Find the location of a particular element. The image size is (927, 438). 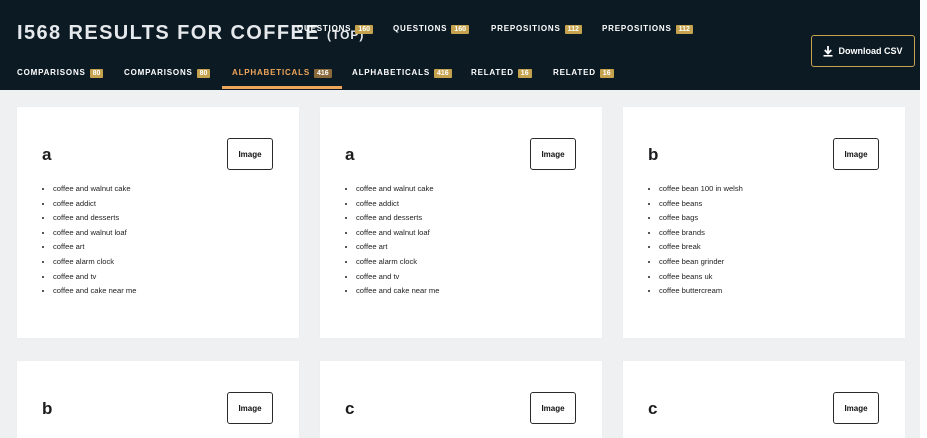

tab-prepositions-2: PREPOSITIONS 112 is located at coordinates (647, 29).